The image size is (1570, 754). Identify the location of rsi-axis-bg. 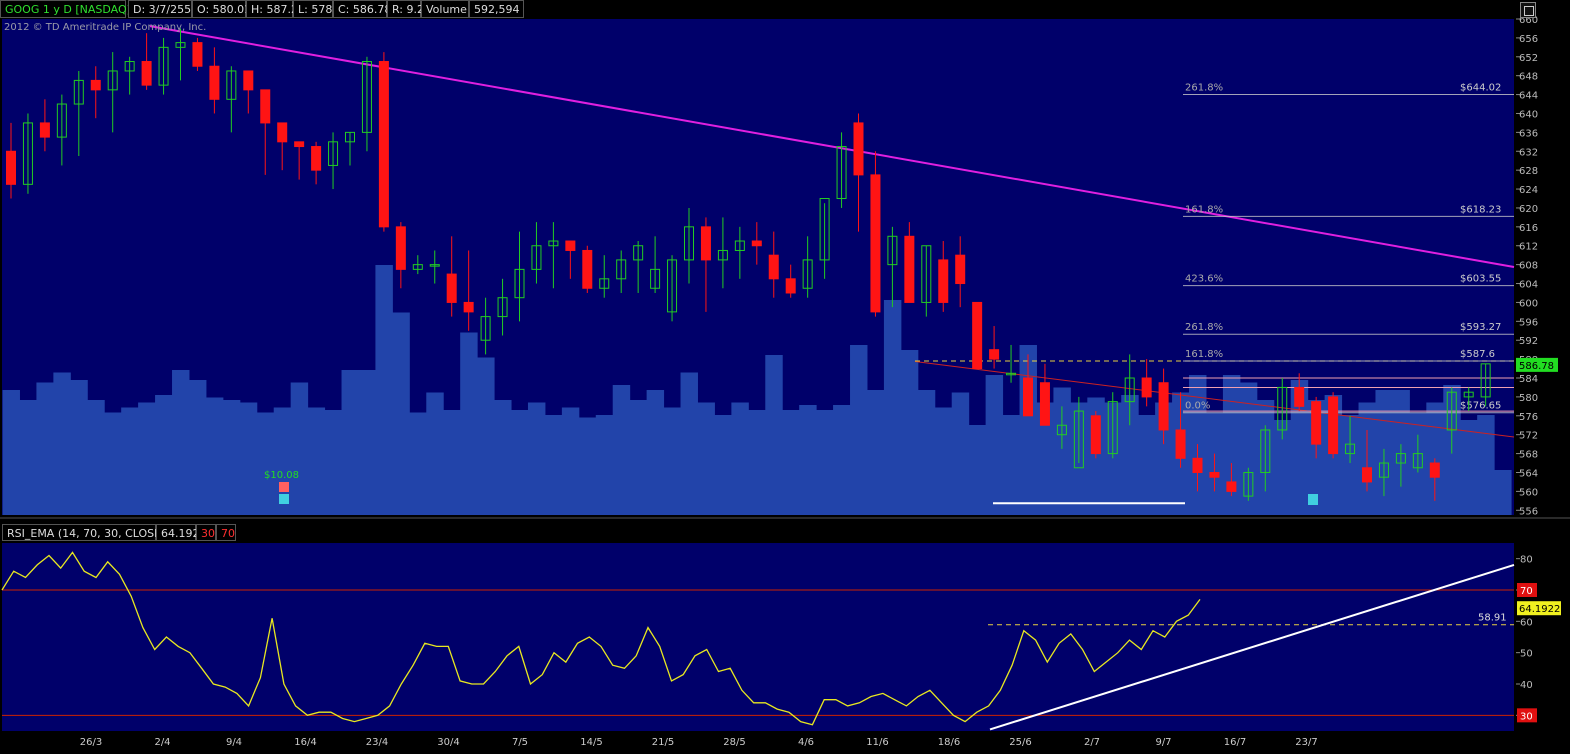
(1543, 637).